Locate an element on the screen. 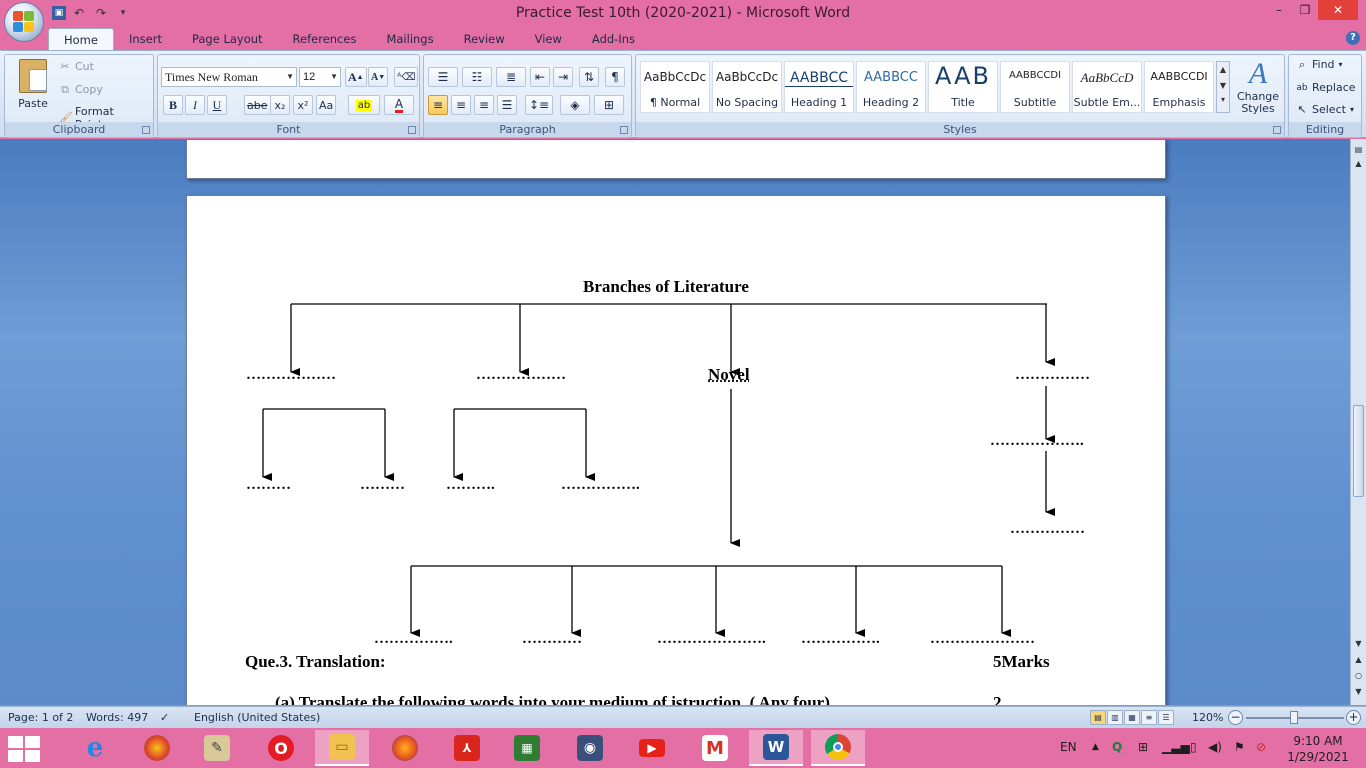  taskbar-file-explorer: ▭ is located at coordinates (342, 748).